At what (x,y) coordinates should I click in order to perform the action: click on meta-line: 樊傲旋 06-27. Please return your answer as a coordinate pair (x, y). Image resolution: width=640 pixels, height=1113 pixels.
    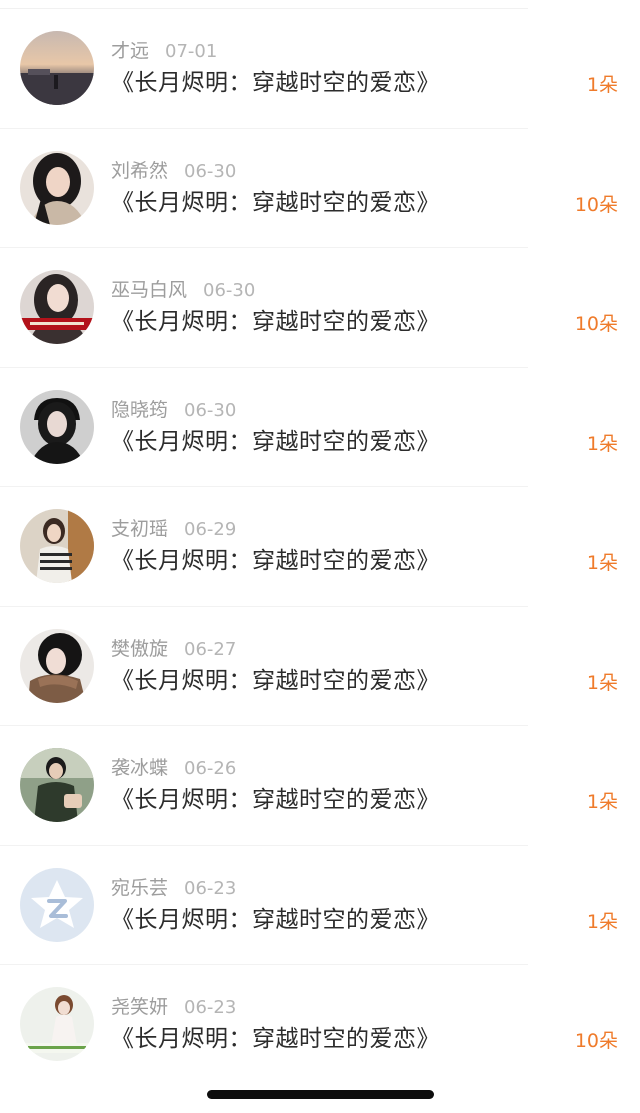
    Looking at the image, I should click on (173, 649).